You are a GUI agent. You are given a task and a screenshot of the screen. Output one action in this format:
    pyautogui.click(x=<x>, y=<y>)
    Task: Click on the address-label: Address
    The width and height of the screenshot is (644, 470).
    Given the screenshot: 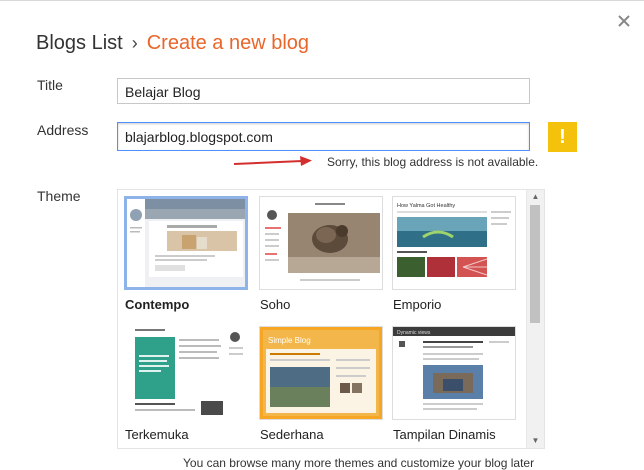 What is the action you would take?
    pyautogui.click(x=63, y=130)
    